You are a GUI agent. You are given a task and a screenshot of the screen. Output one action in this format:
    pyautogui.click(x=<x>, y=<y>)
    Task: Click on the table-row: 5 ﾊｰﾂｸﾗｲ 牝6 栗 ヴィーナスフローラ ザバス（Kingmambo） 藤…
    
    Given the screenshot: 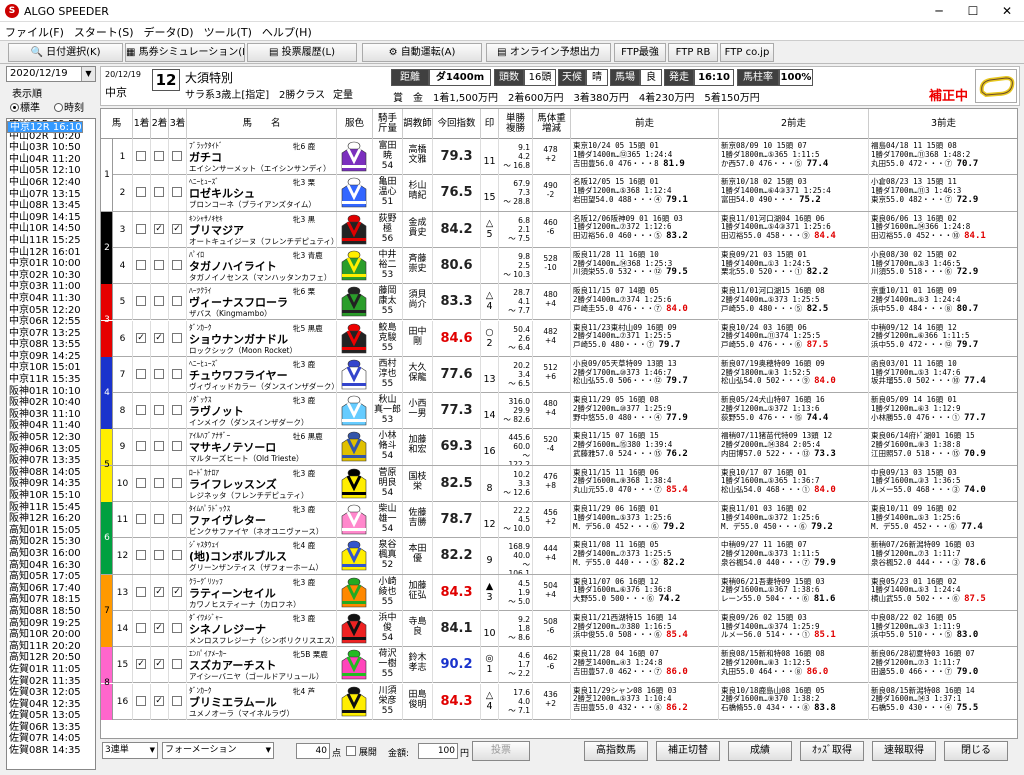 What is the action you would take?
    pyautogui.click(x=559, y=302)
    